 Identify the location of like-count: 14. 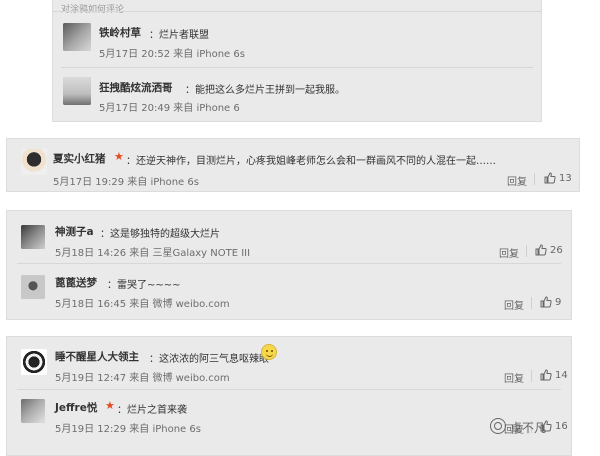
(561, 375).